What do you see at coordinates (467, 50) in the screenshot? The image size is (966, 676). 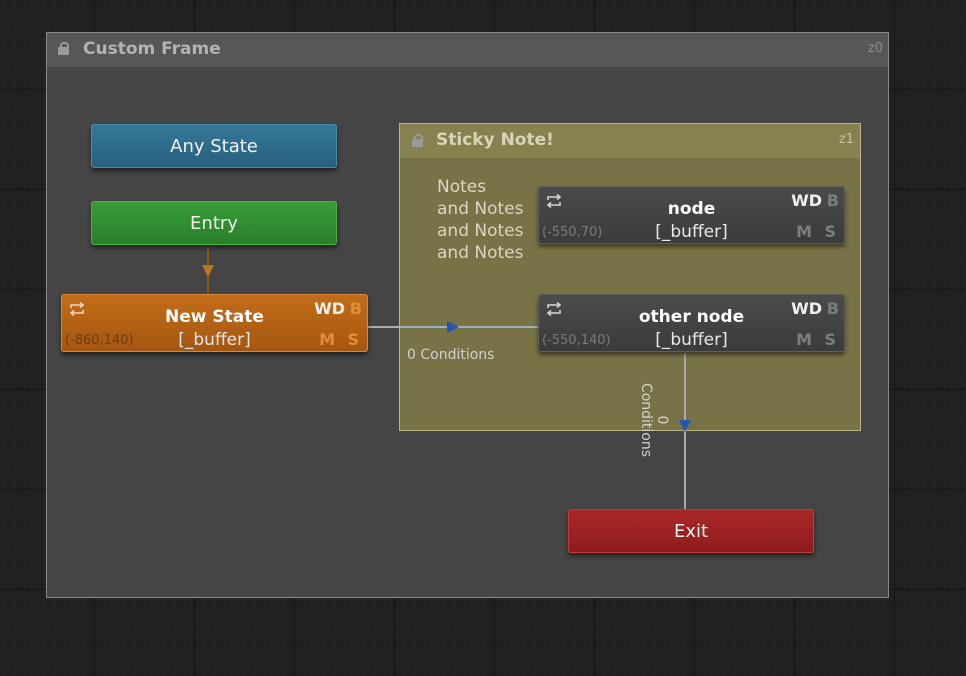 I see `frame-header: Custom Frame z0` at bounding box center [467, 50].